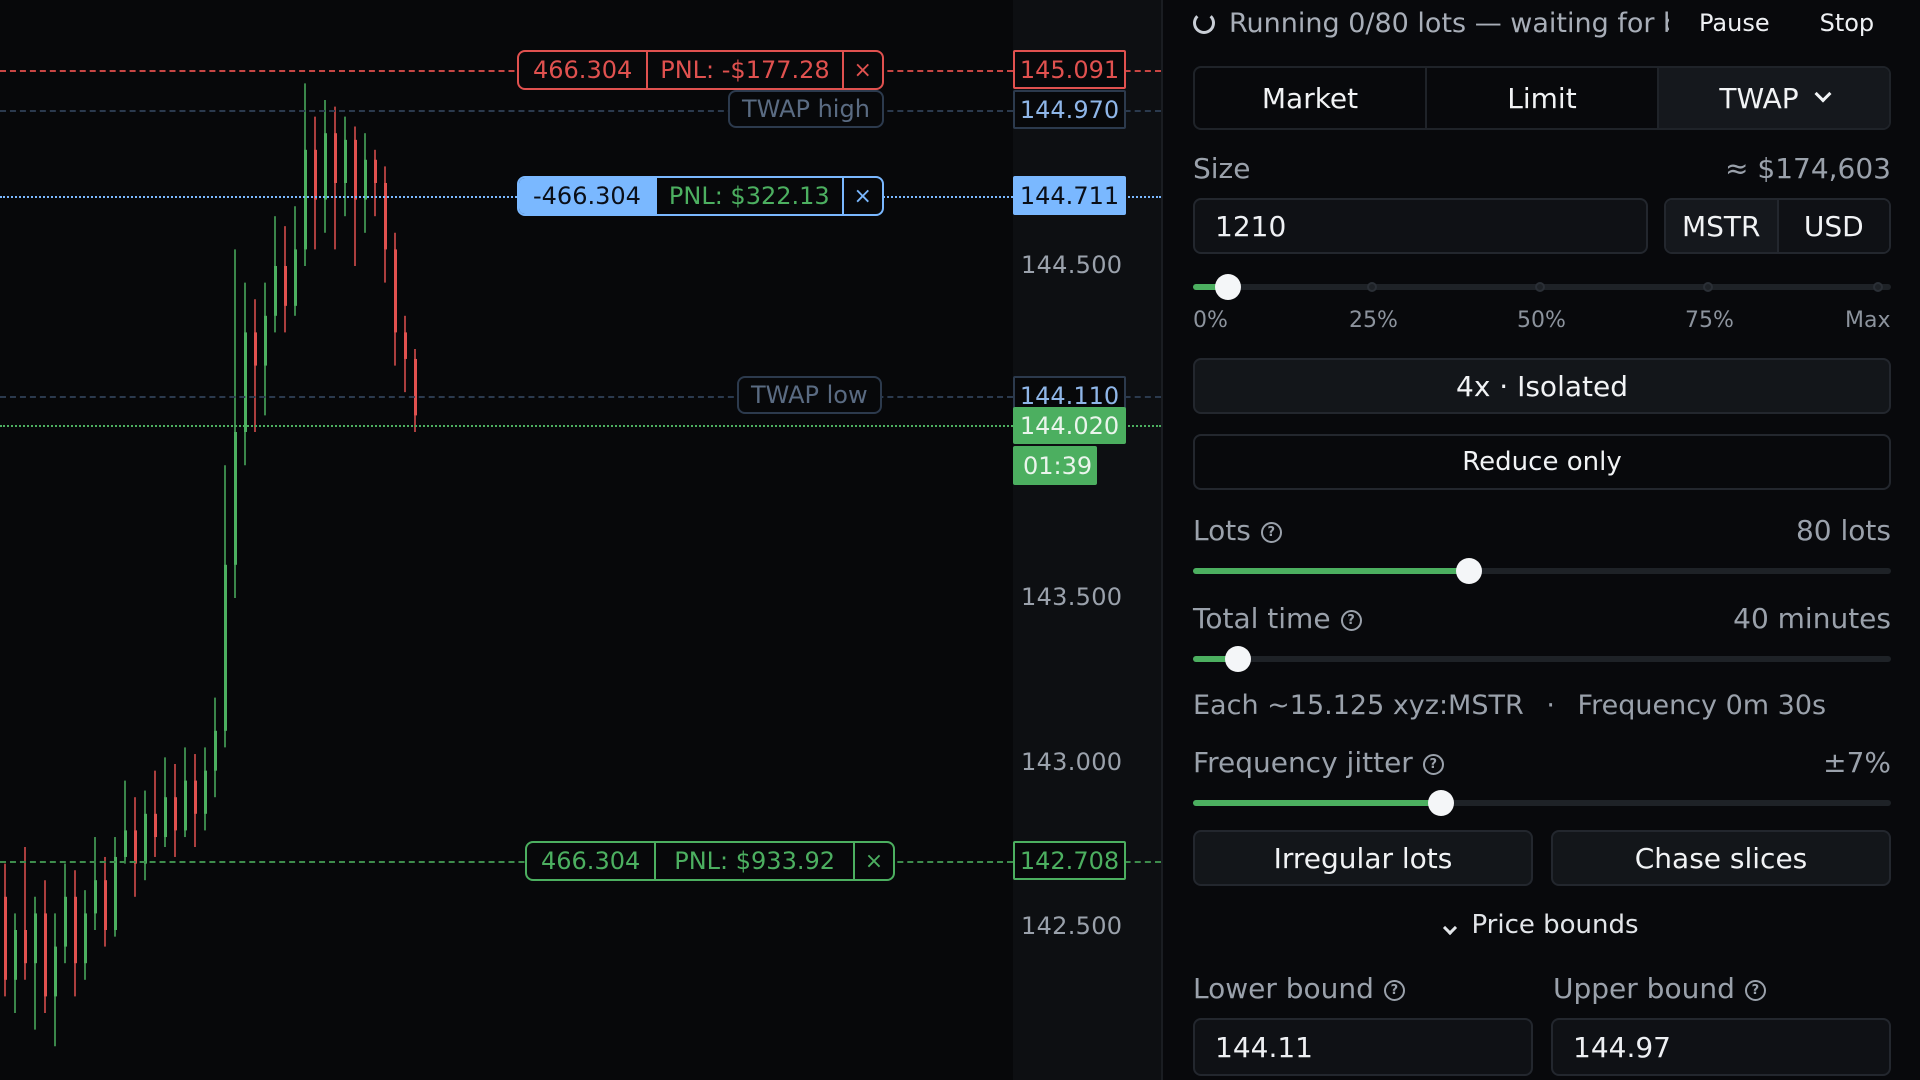 The width and height of the screenshot is (1920, 1080). I want to click on status-text: Running 0/80 lots — waiting for bounds, so click(1449, 23).